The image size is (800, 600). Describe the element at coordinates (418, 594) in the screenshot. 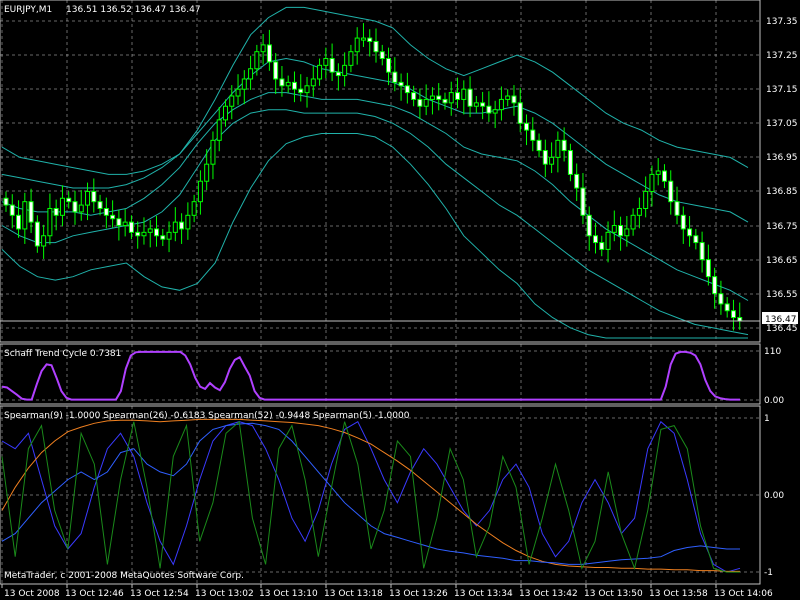

I see `time-tick-label: 13 Oct 13:26` at that location.